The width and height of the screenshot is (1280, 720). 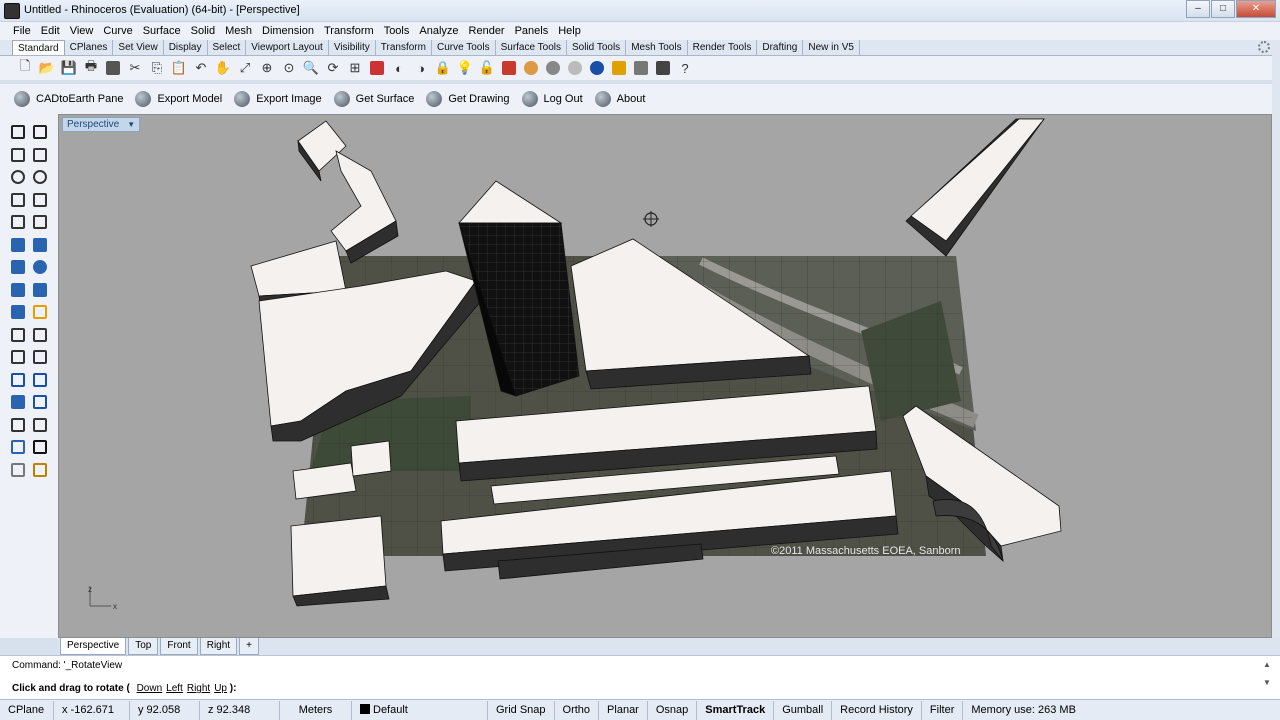 What do you see at coordinates (736, 710) in the screenshot?
I see `toggle-smarttrack: SmartTrack` at bounding box center [736, 710].